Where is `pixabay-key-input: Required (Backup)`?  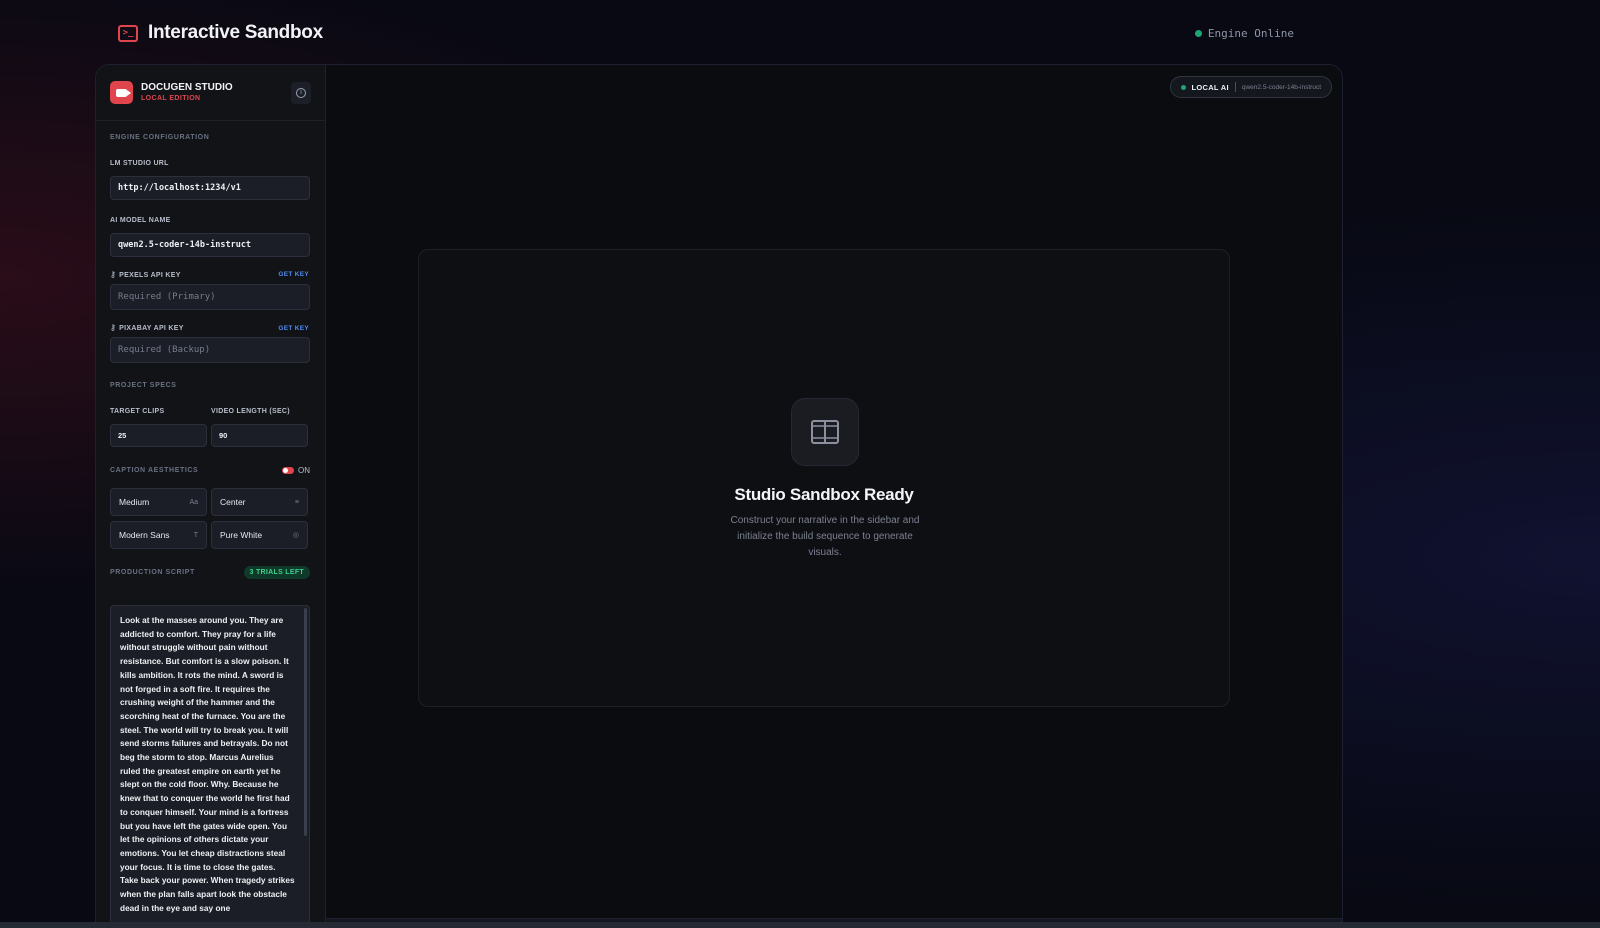
pixabay-key-input: Required (Backup) is located at coordinates (210, 350).